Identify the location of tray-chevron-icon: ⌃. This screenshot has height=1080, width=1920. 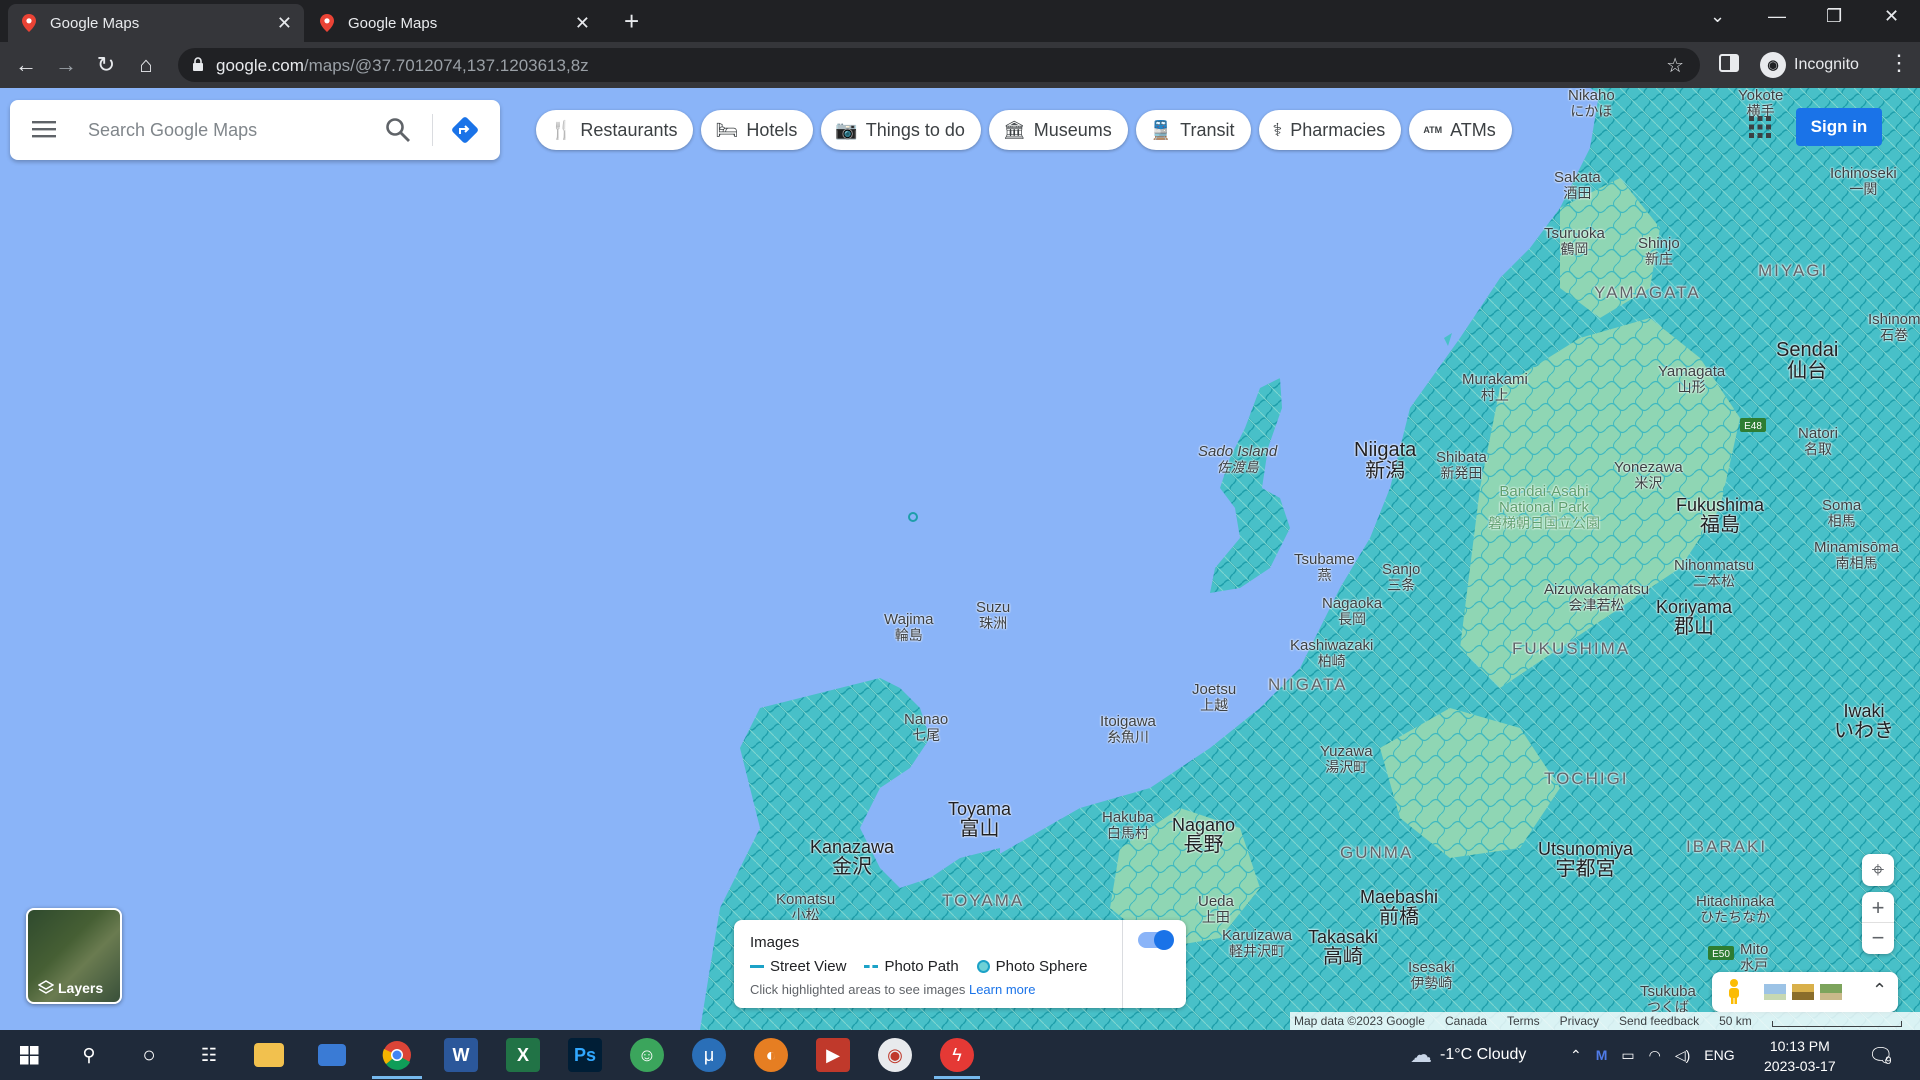
(1576, 1055).